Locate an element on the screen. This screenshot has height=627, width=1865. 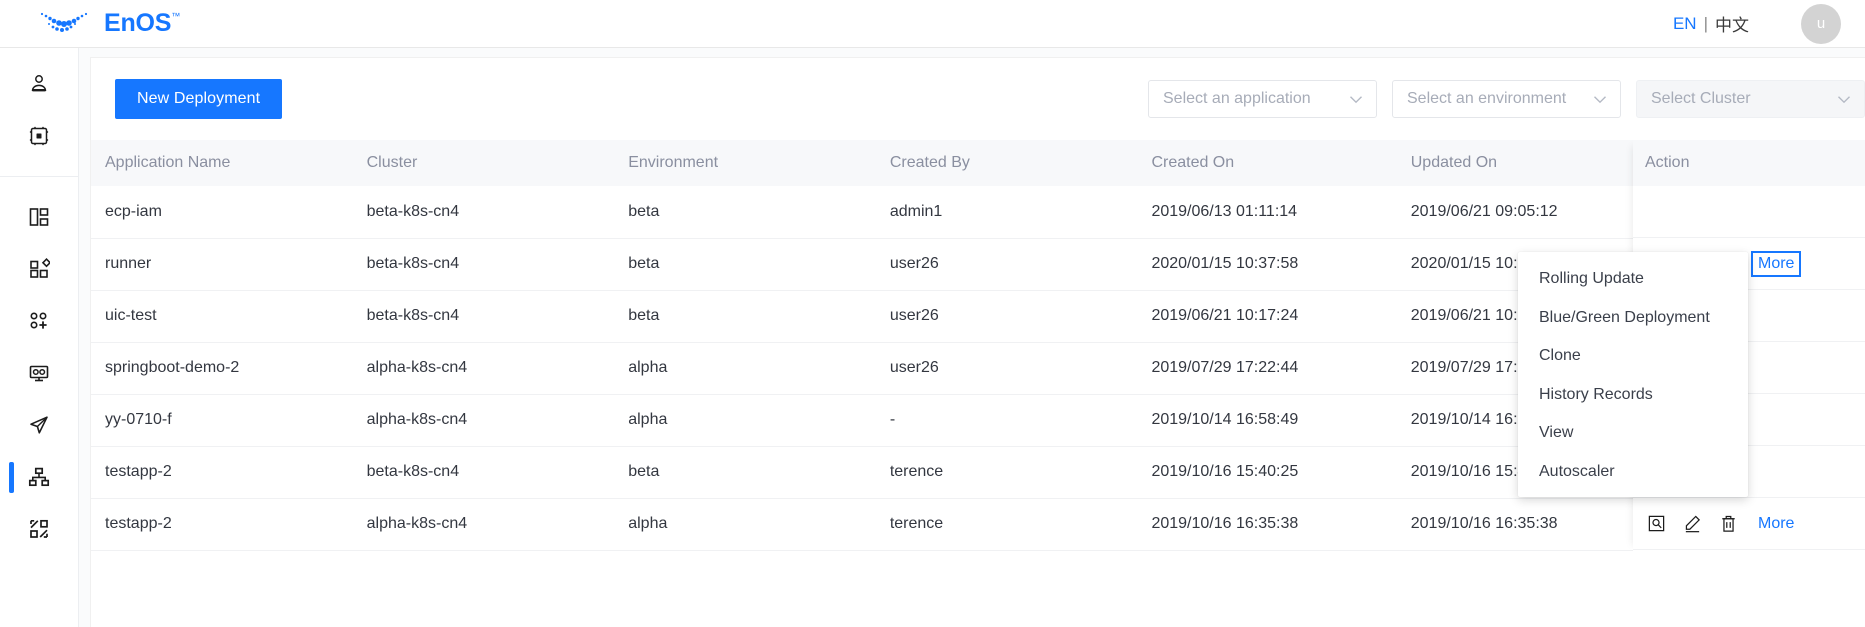
rail-group-secondary is located at coordinates (39, 373).